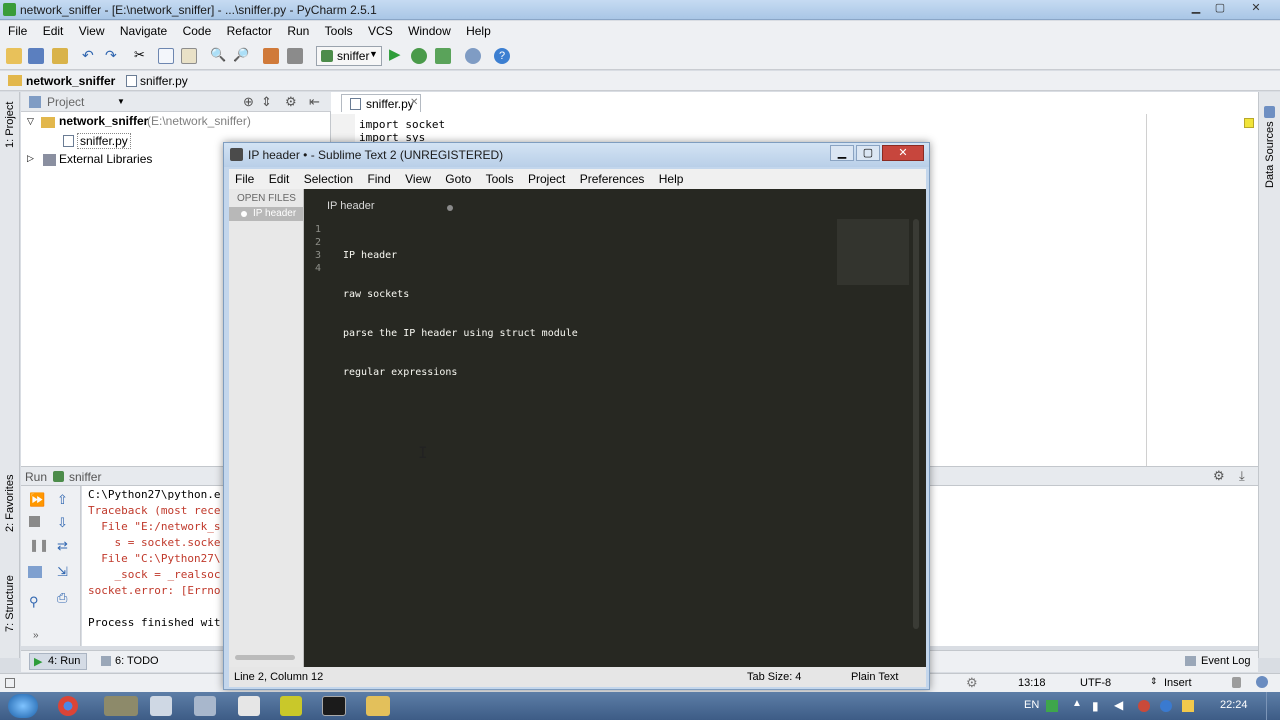 The image size is (1280, 720). I want to click on tray-expand-icon: ▲, so click(1077, 703).